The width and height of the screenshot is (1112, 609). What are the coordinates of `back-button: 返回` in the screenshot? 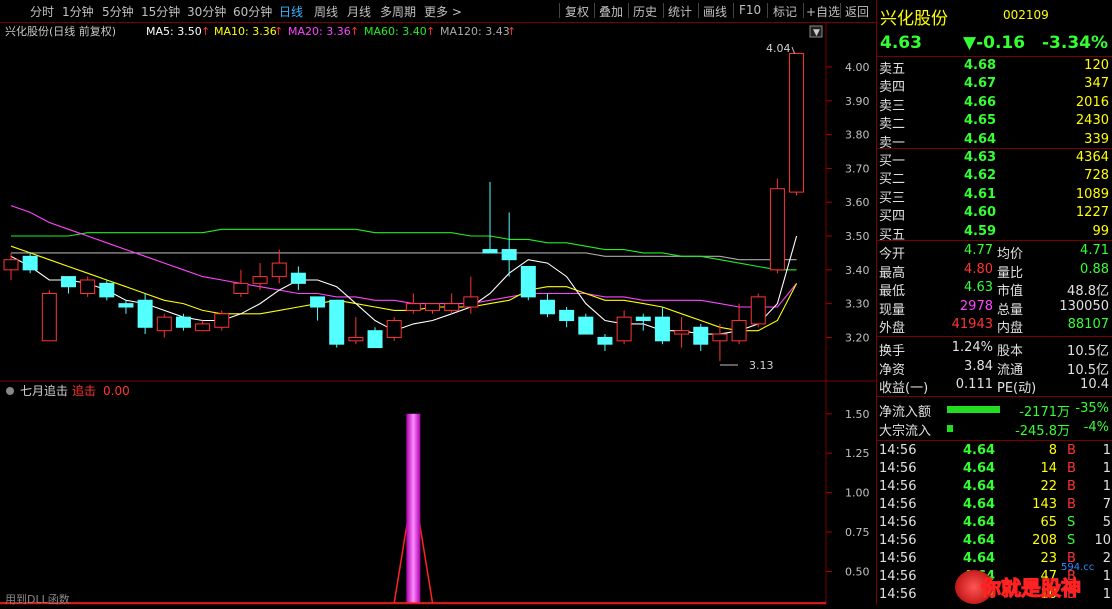 It's located at (857, 11).